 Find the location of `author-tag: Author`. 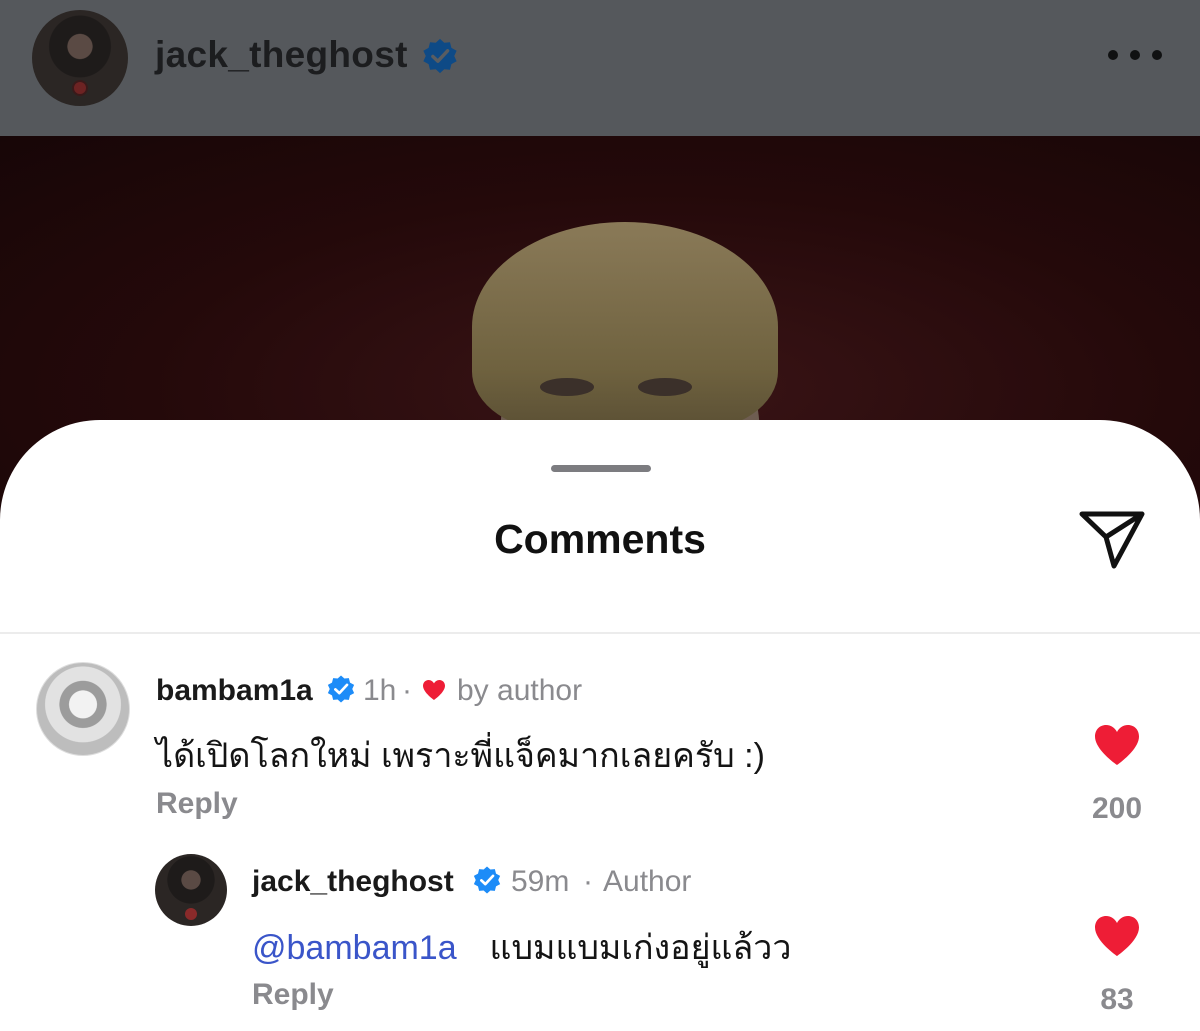

author-tag: Author is located at coordinates (647, 881).